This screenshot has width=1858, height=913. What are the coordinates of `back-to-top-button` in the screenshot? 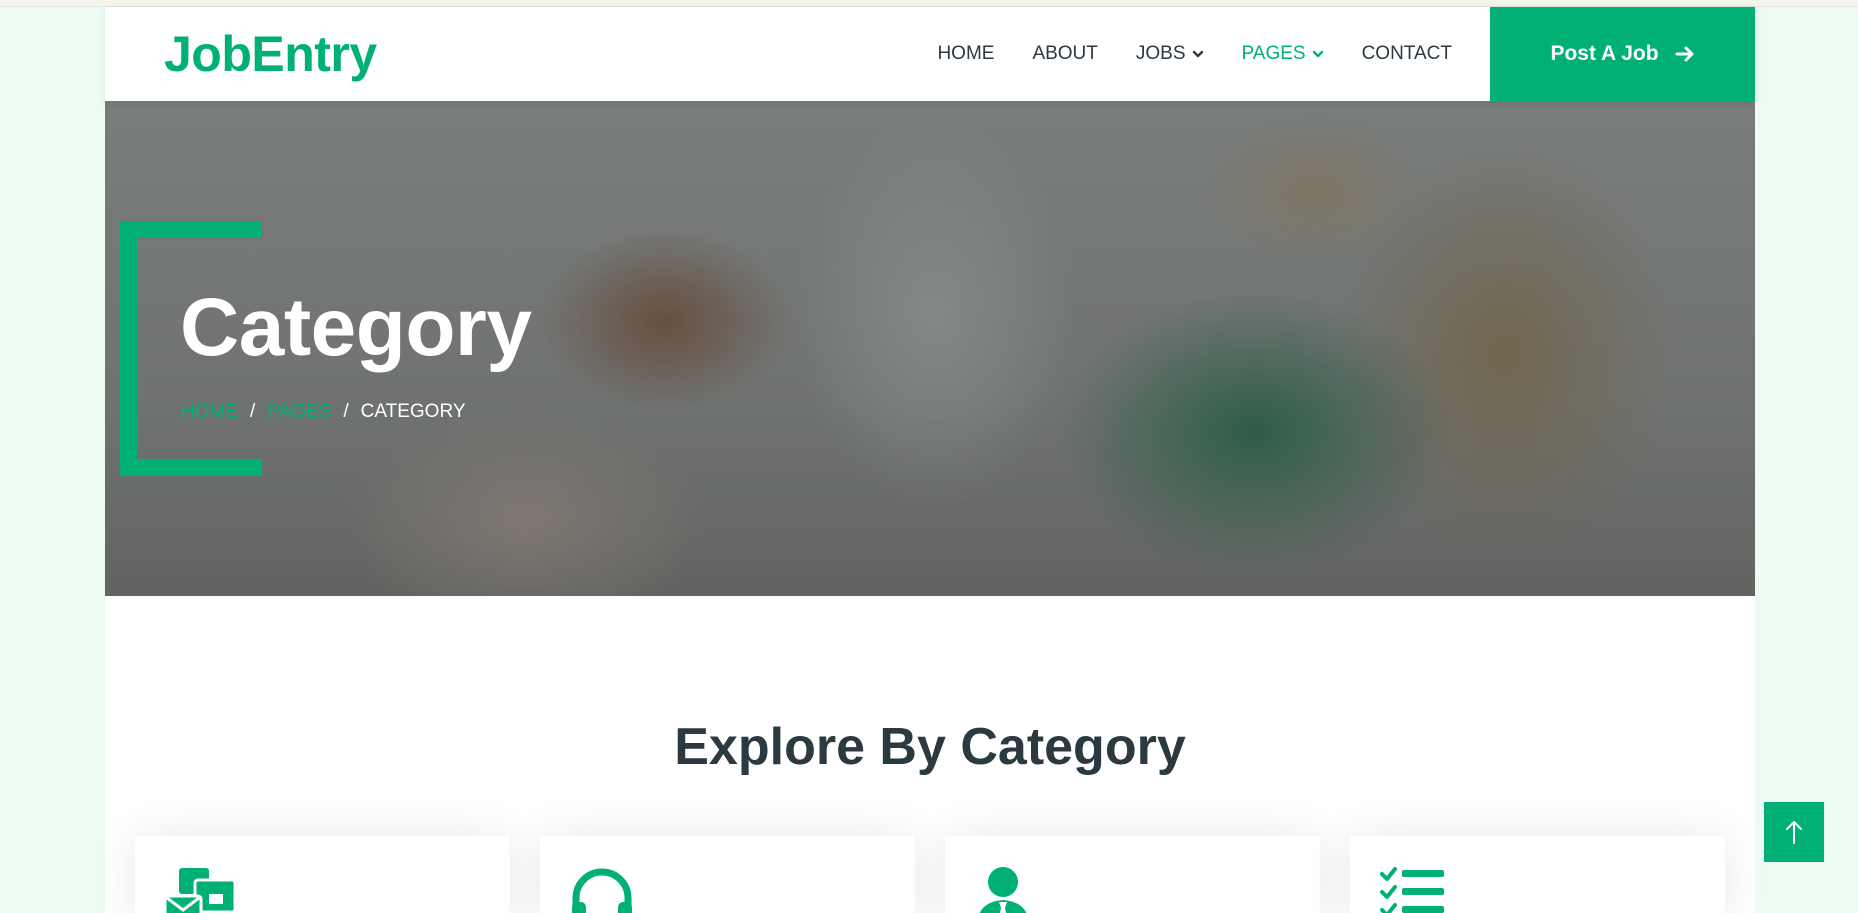 It's located at (1794, 832).